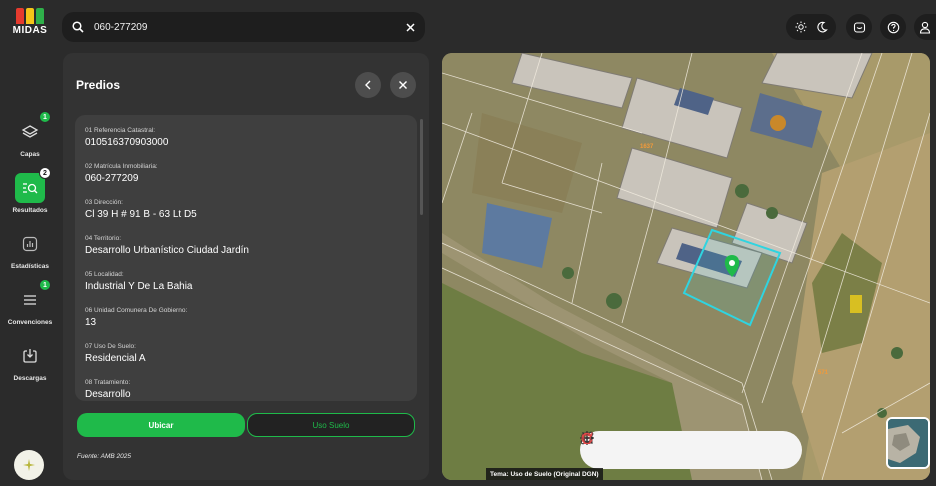 The width and height of the screenshot is (936, 486). Describe the element at coordinates (235, 324) in the screenshot. I see `field-unidad-comunera: 06 Unidad Comunera De Gobierno: 13` at that location.